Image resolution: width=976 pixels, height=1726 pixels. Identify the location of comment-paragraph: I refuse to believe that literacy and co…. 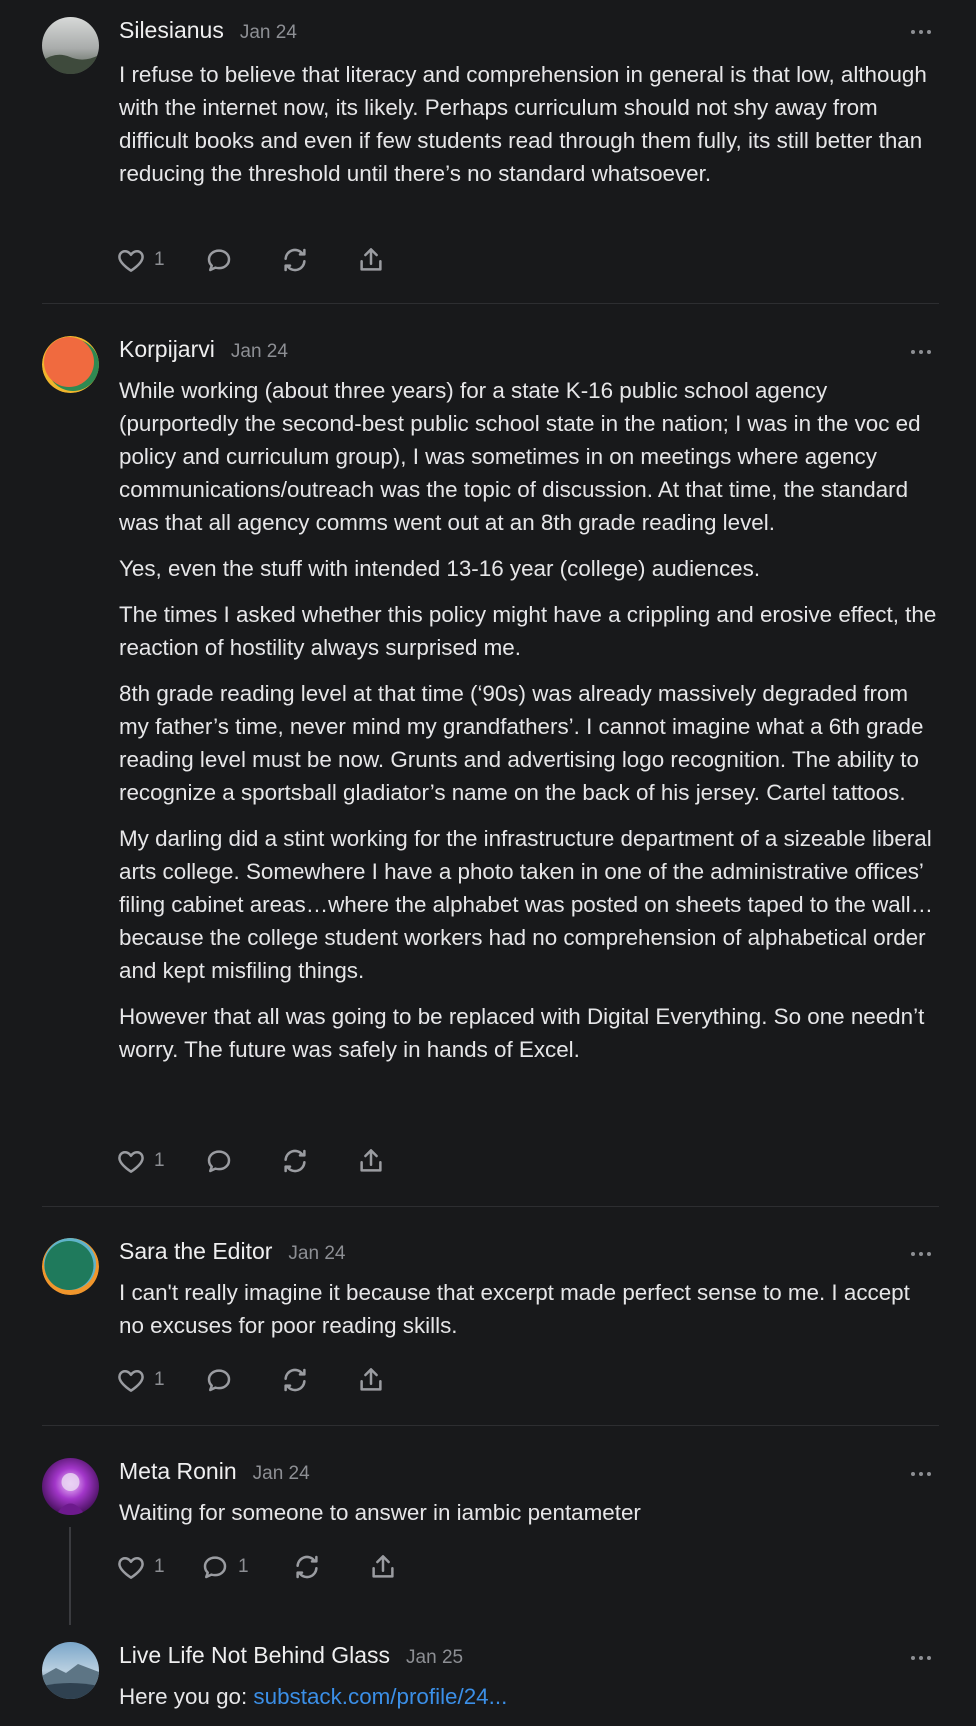
(523, 124).